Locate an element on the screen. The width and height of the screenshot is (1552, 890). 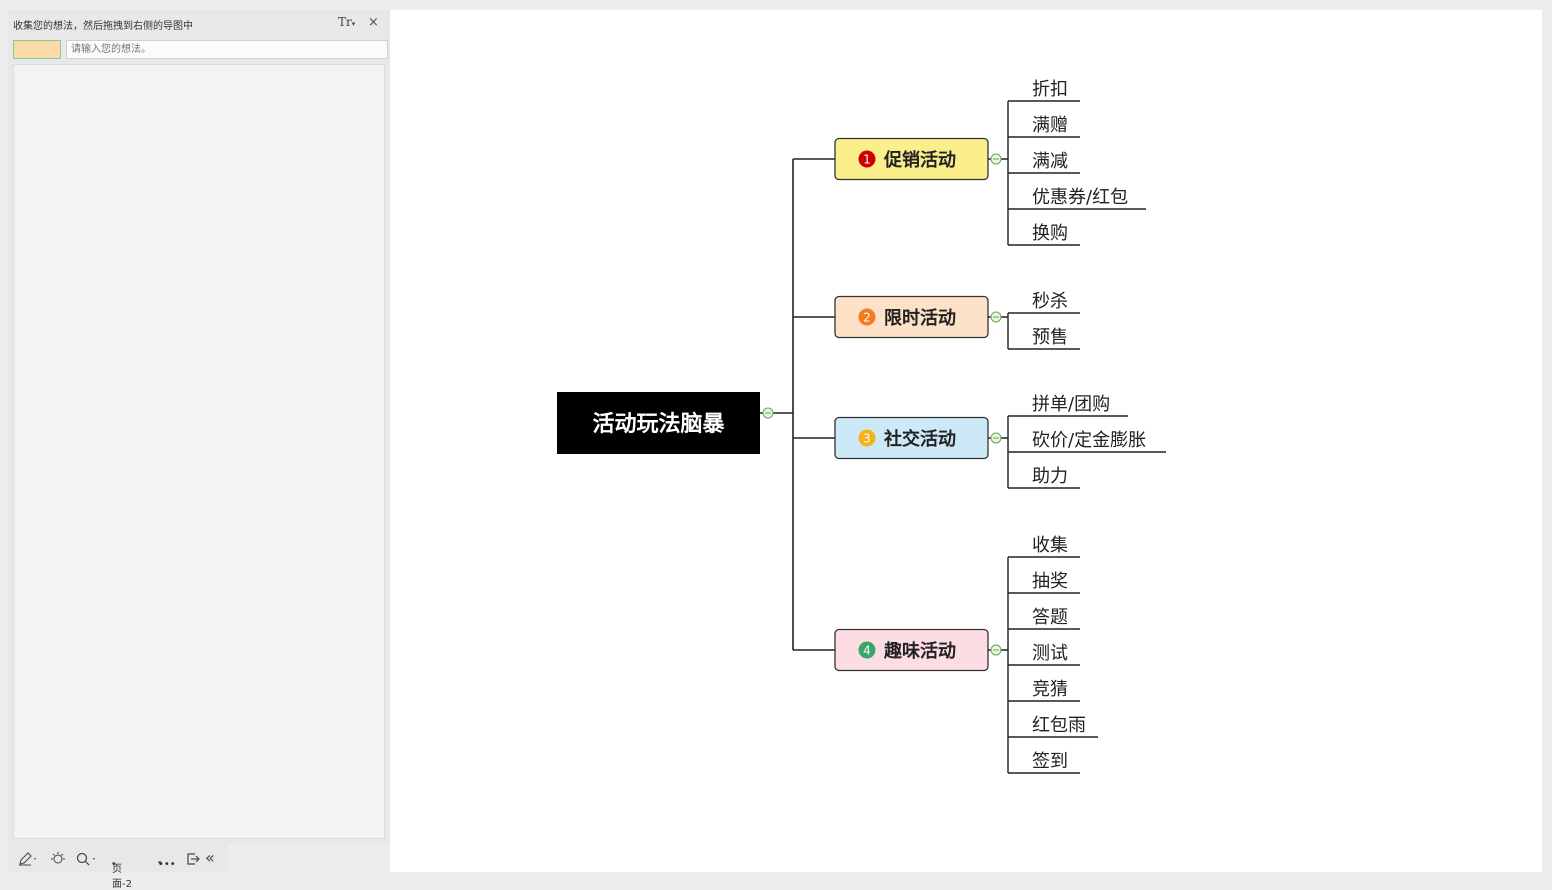
leaf-node-label: 竞猜 is located at coordinates (1050, 689).